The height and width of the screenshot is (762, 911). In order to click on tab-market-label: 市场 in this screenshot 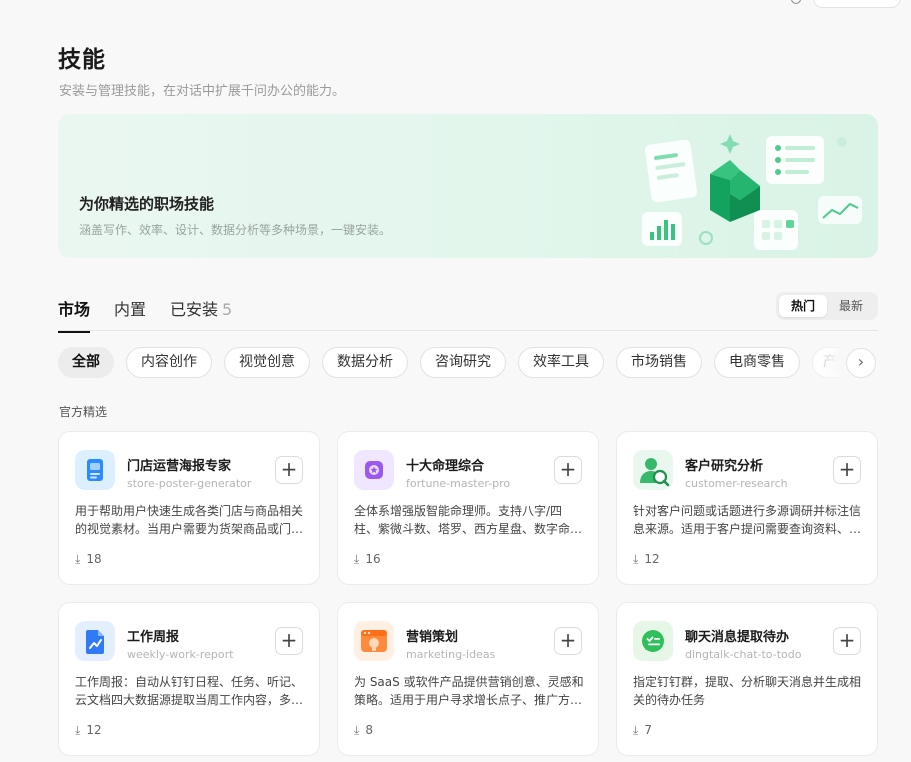, I will do `click(74, 309)`.